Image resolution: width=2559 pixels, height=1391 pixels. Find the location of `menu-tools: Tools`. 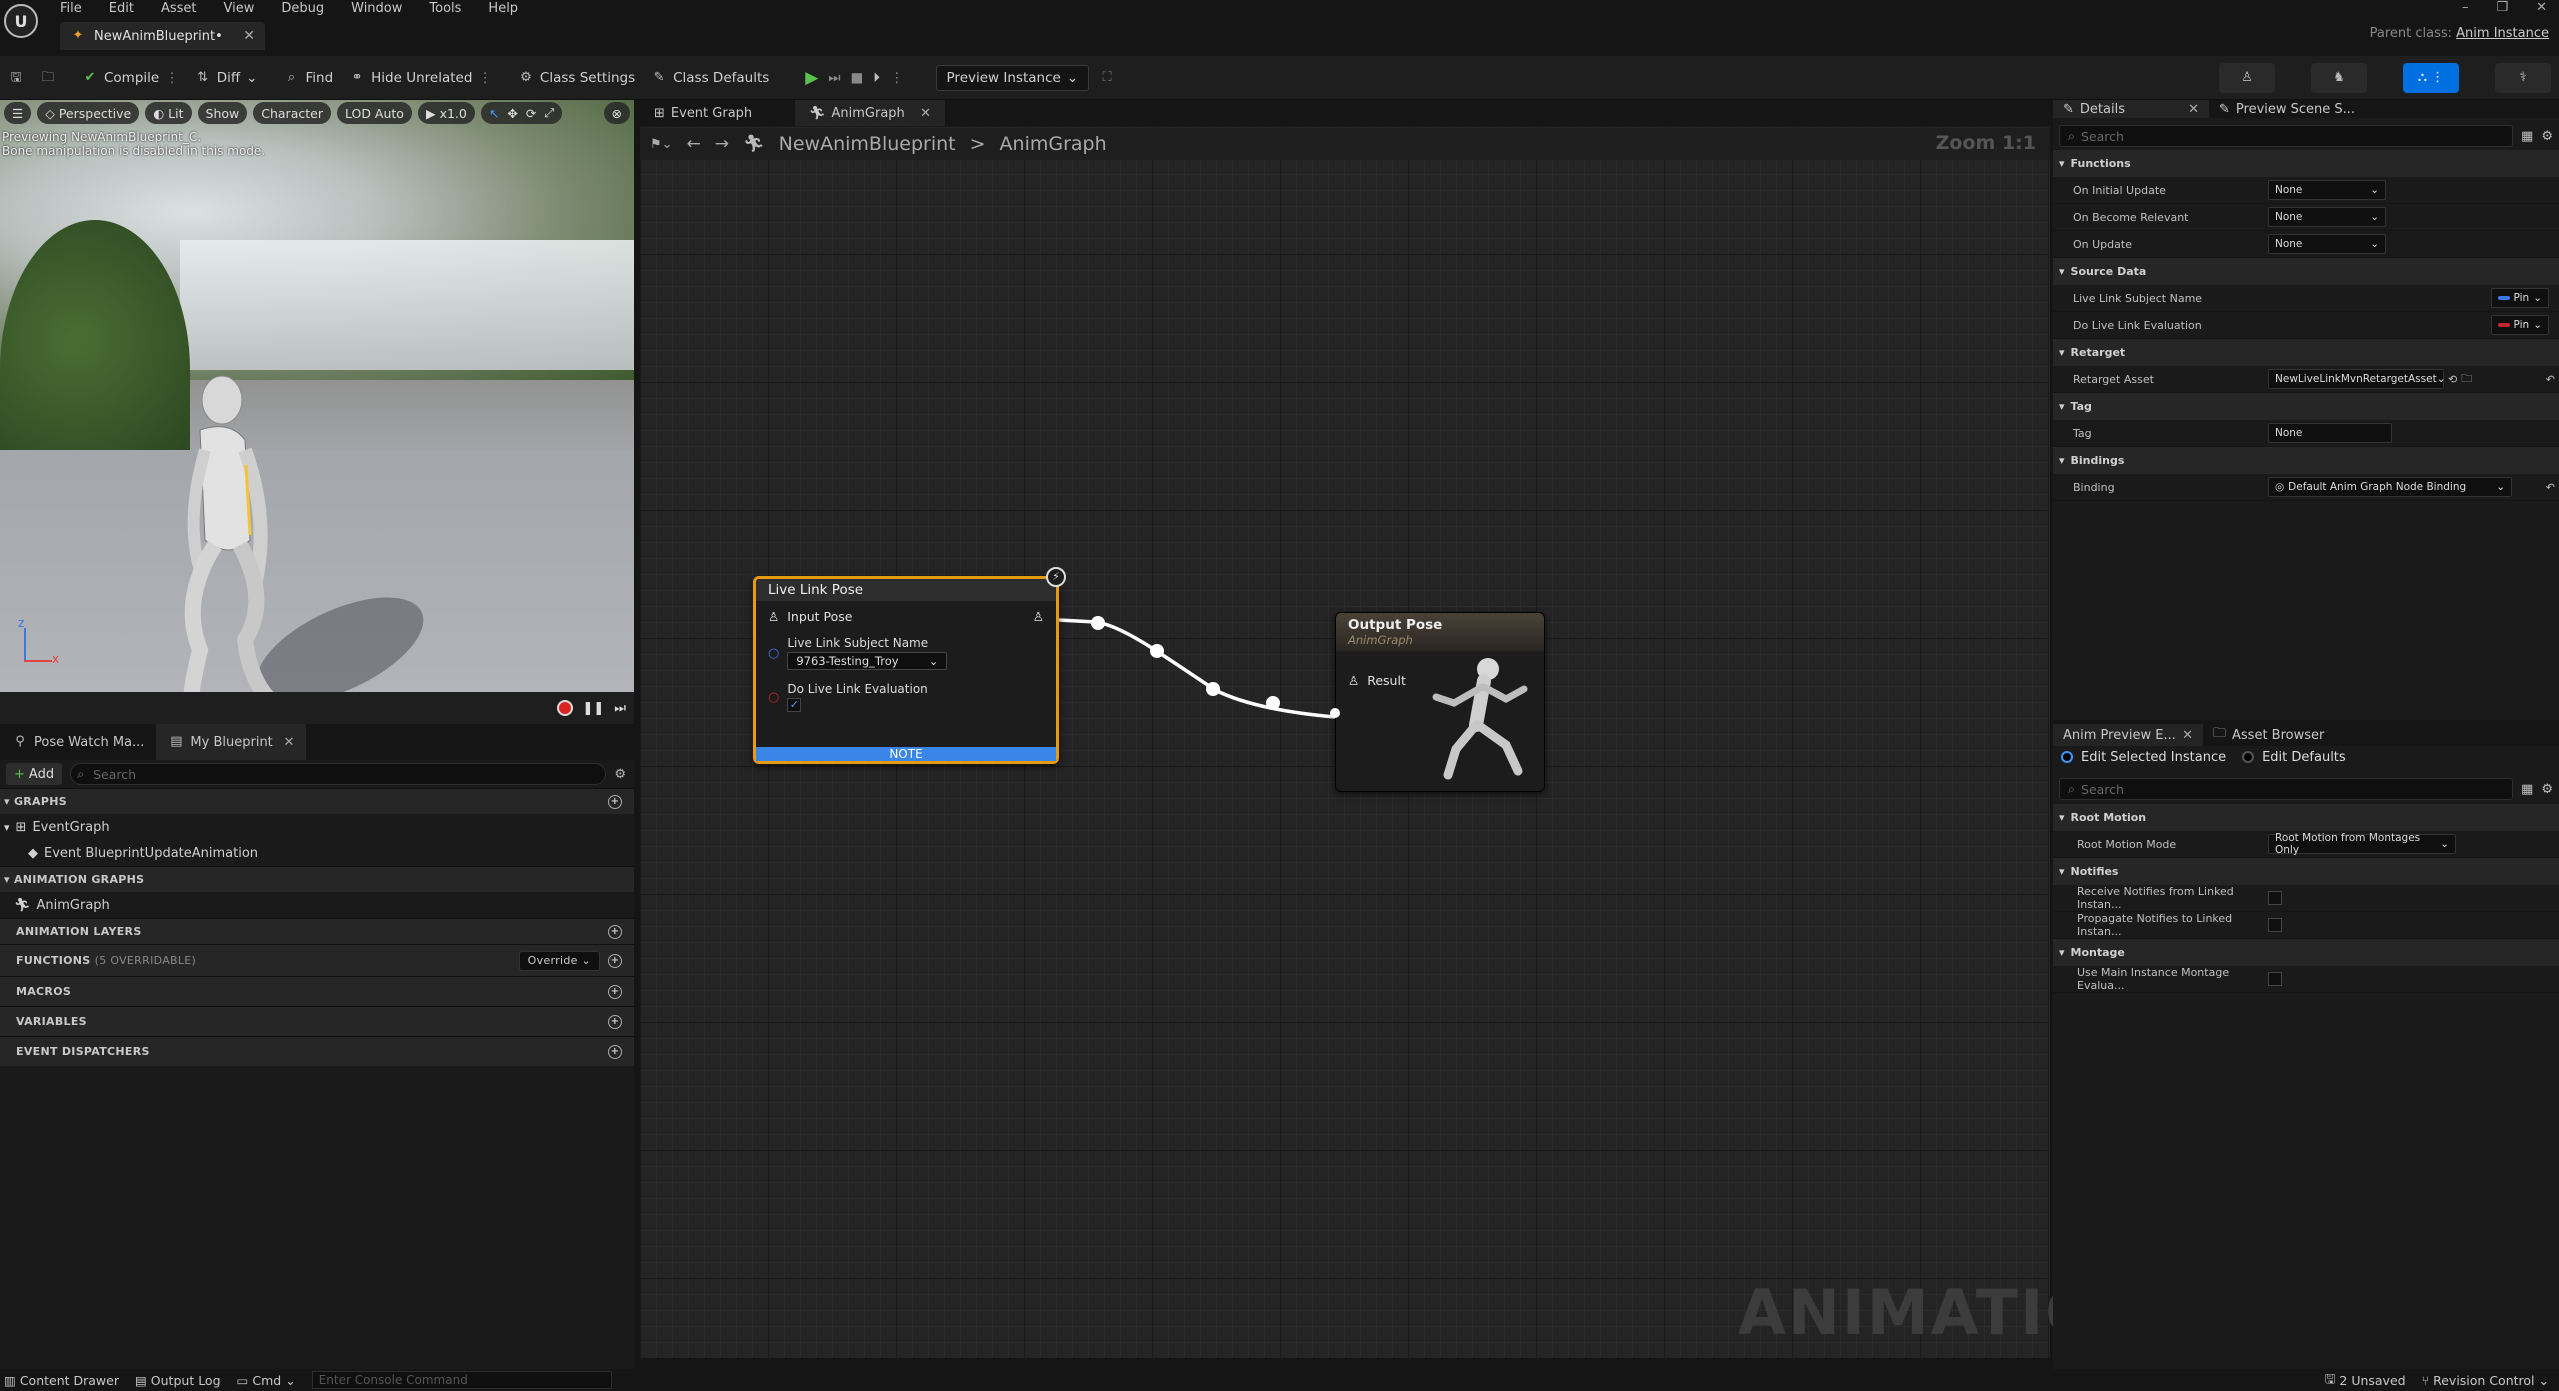

menu-tools: Tools is located at coordinates (445, 8).